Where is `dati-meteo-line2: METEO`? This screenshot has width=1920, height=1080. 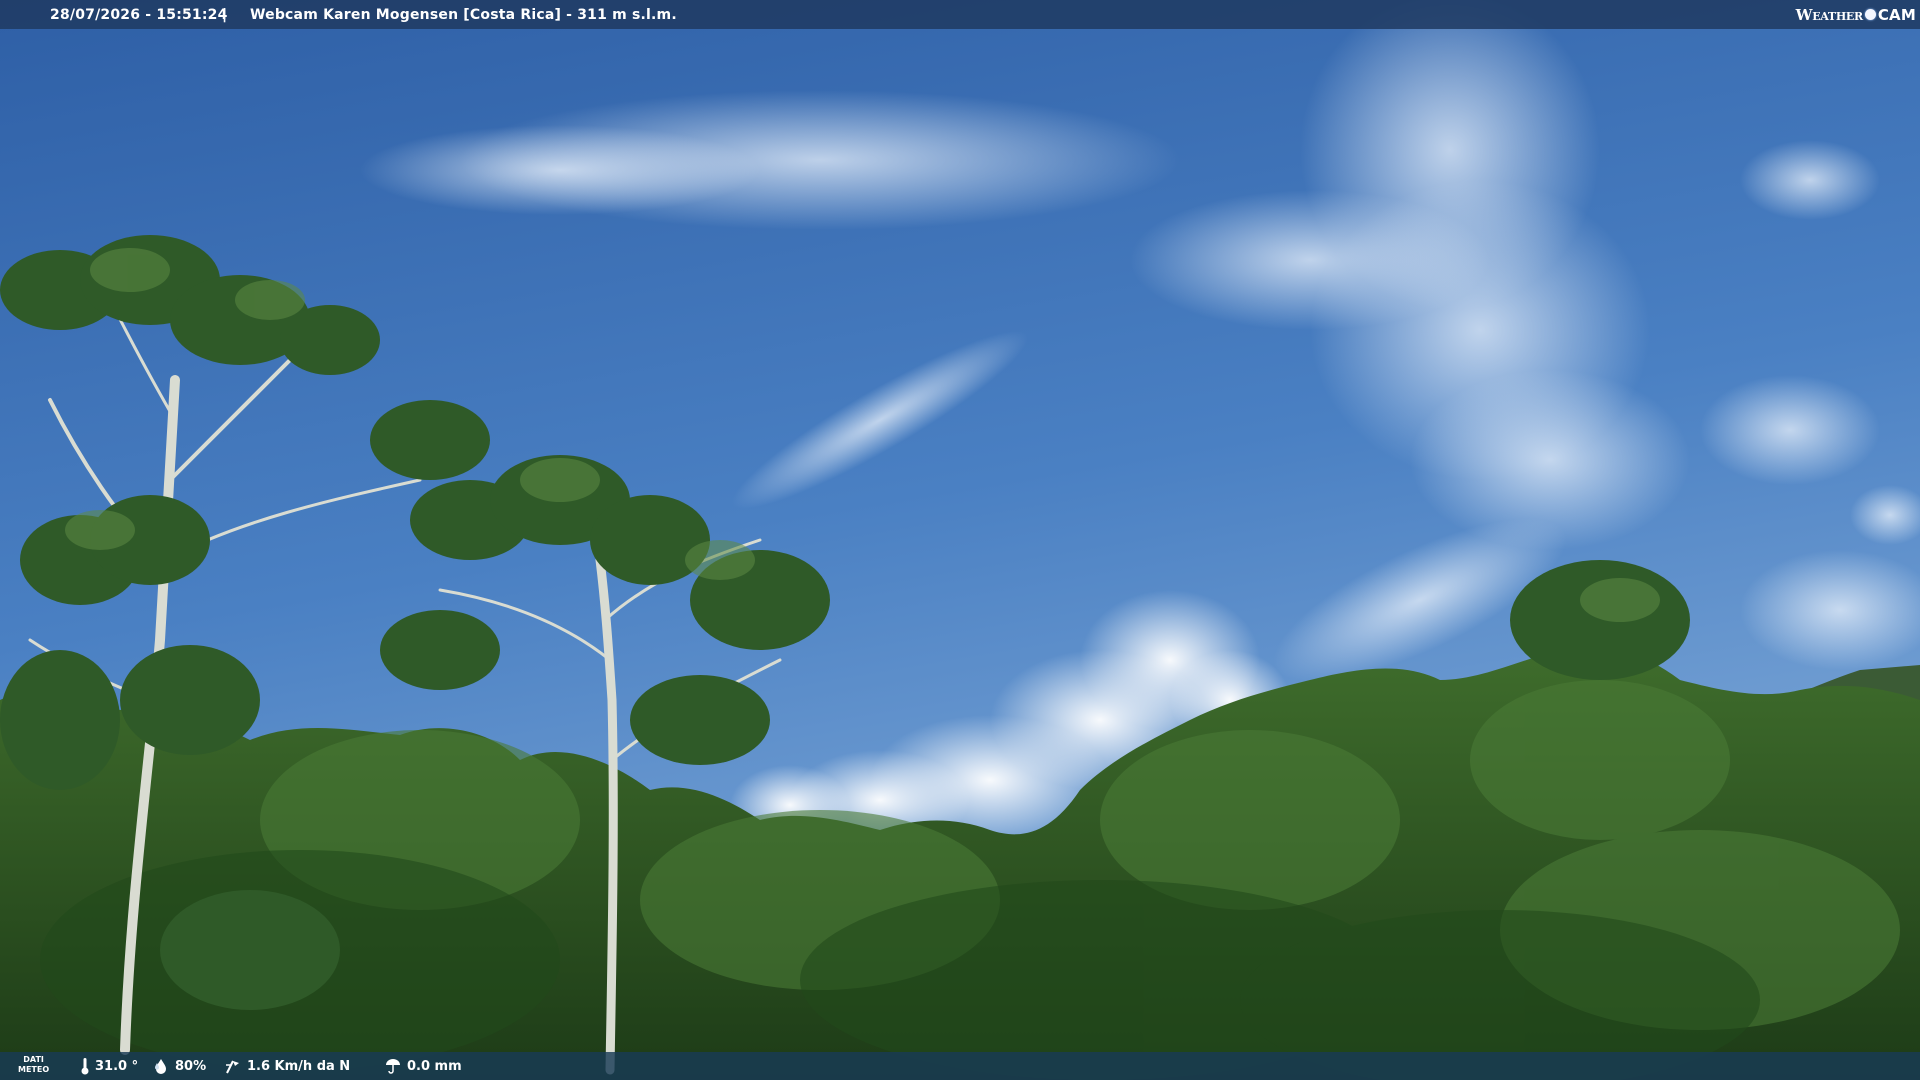
dati-meteo-line2: METEO is located at coordinates (34, 1069).